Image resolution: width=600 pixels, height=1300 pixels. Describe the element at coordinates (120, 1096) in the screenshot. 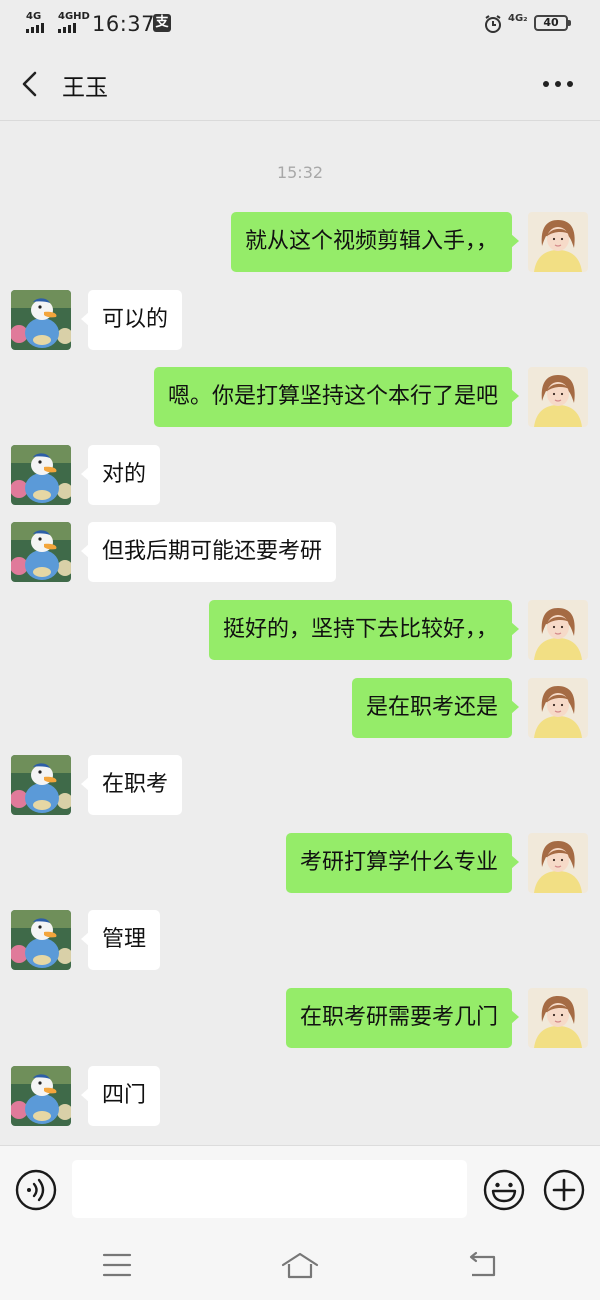

I see `message-bubble: 四门` at that location.